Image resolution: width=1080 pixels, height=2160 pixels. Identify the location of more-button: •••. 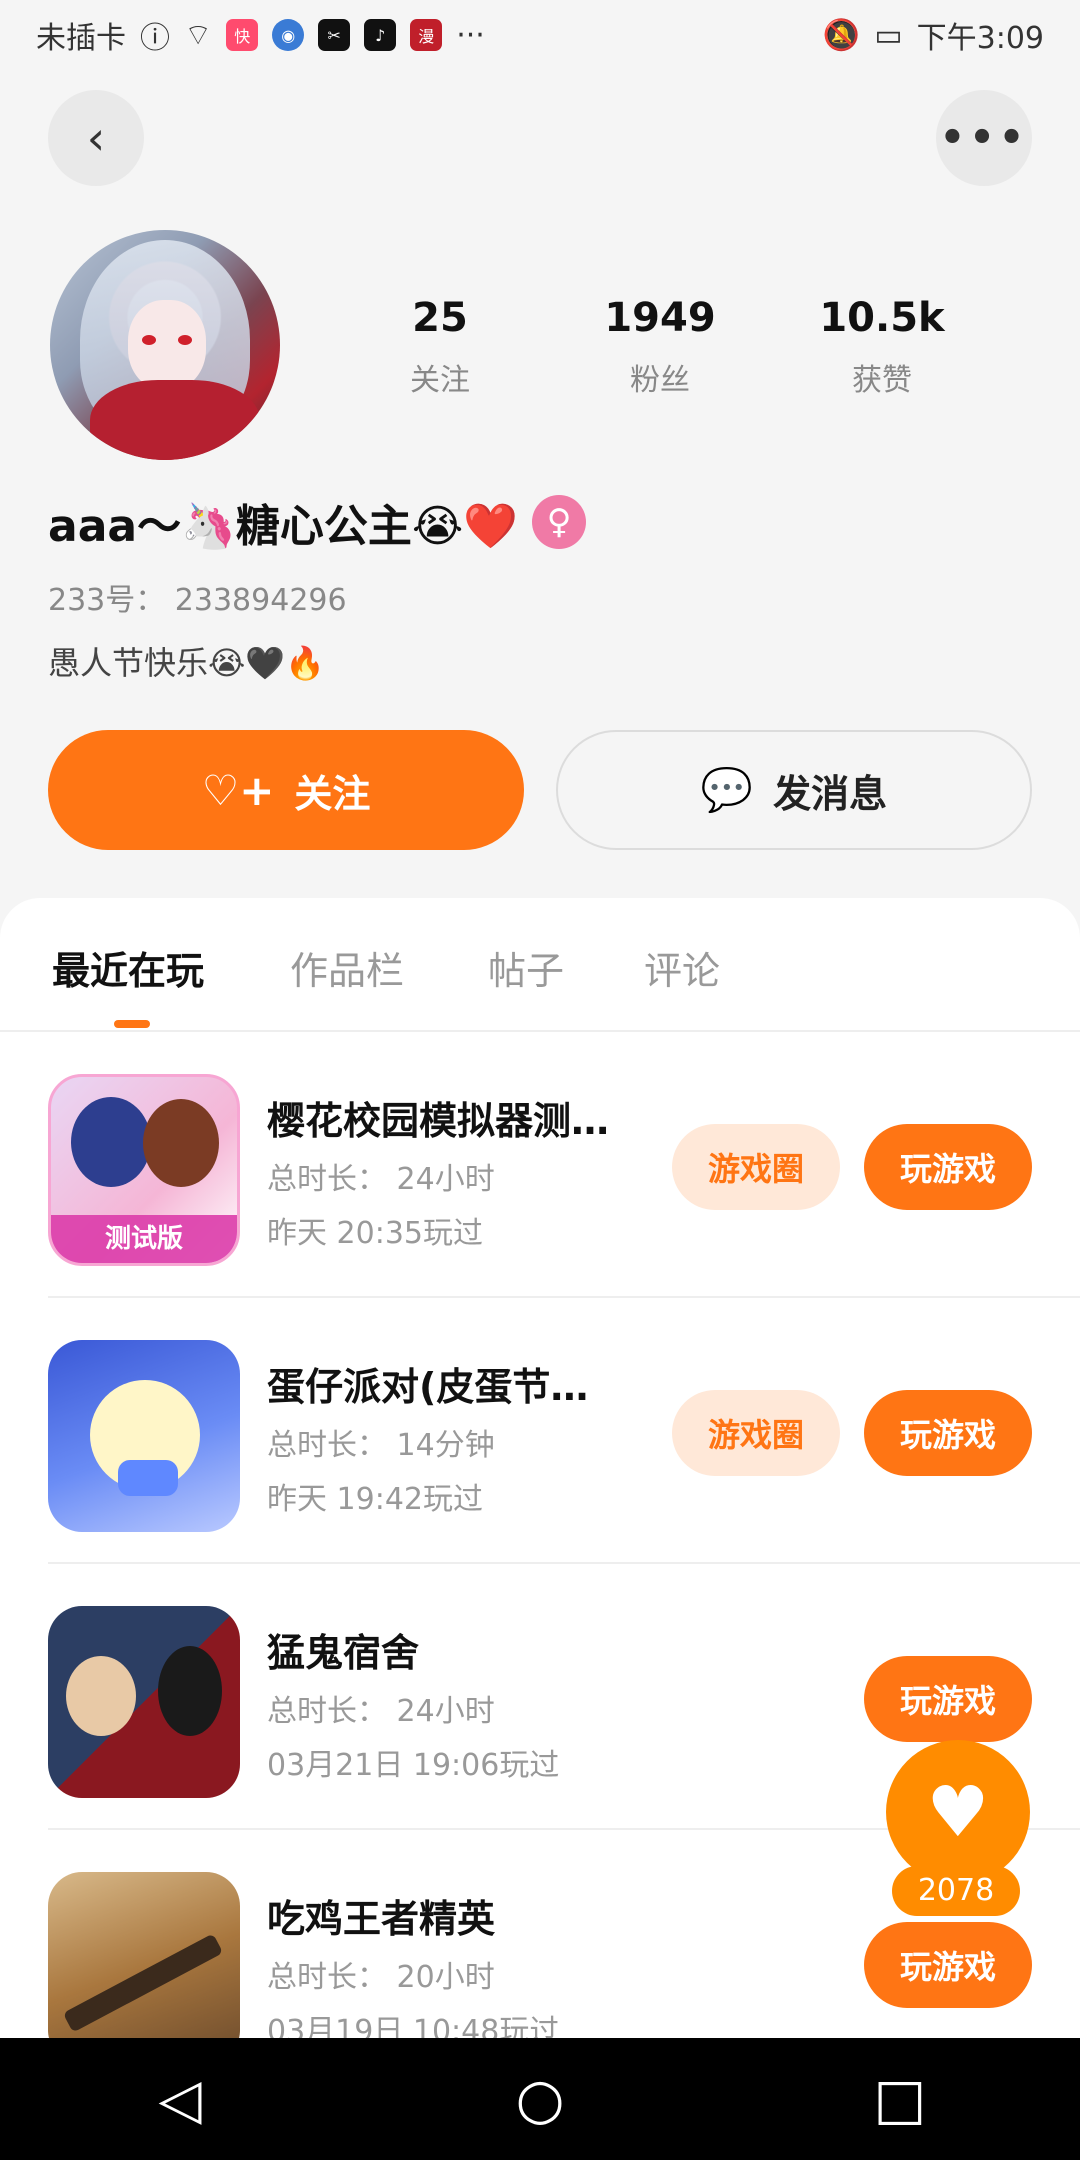
(984, 138).